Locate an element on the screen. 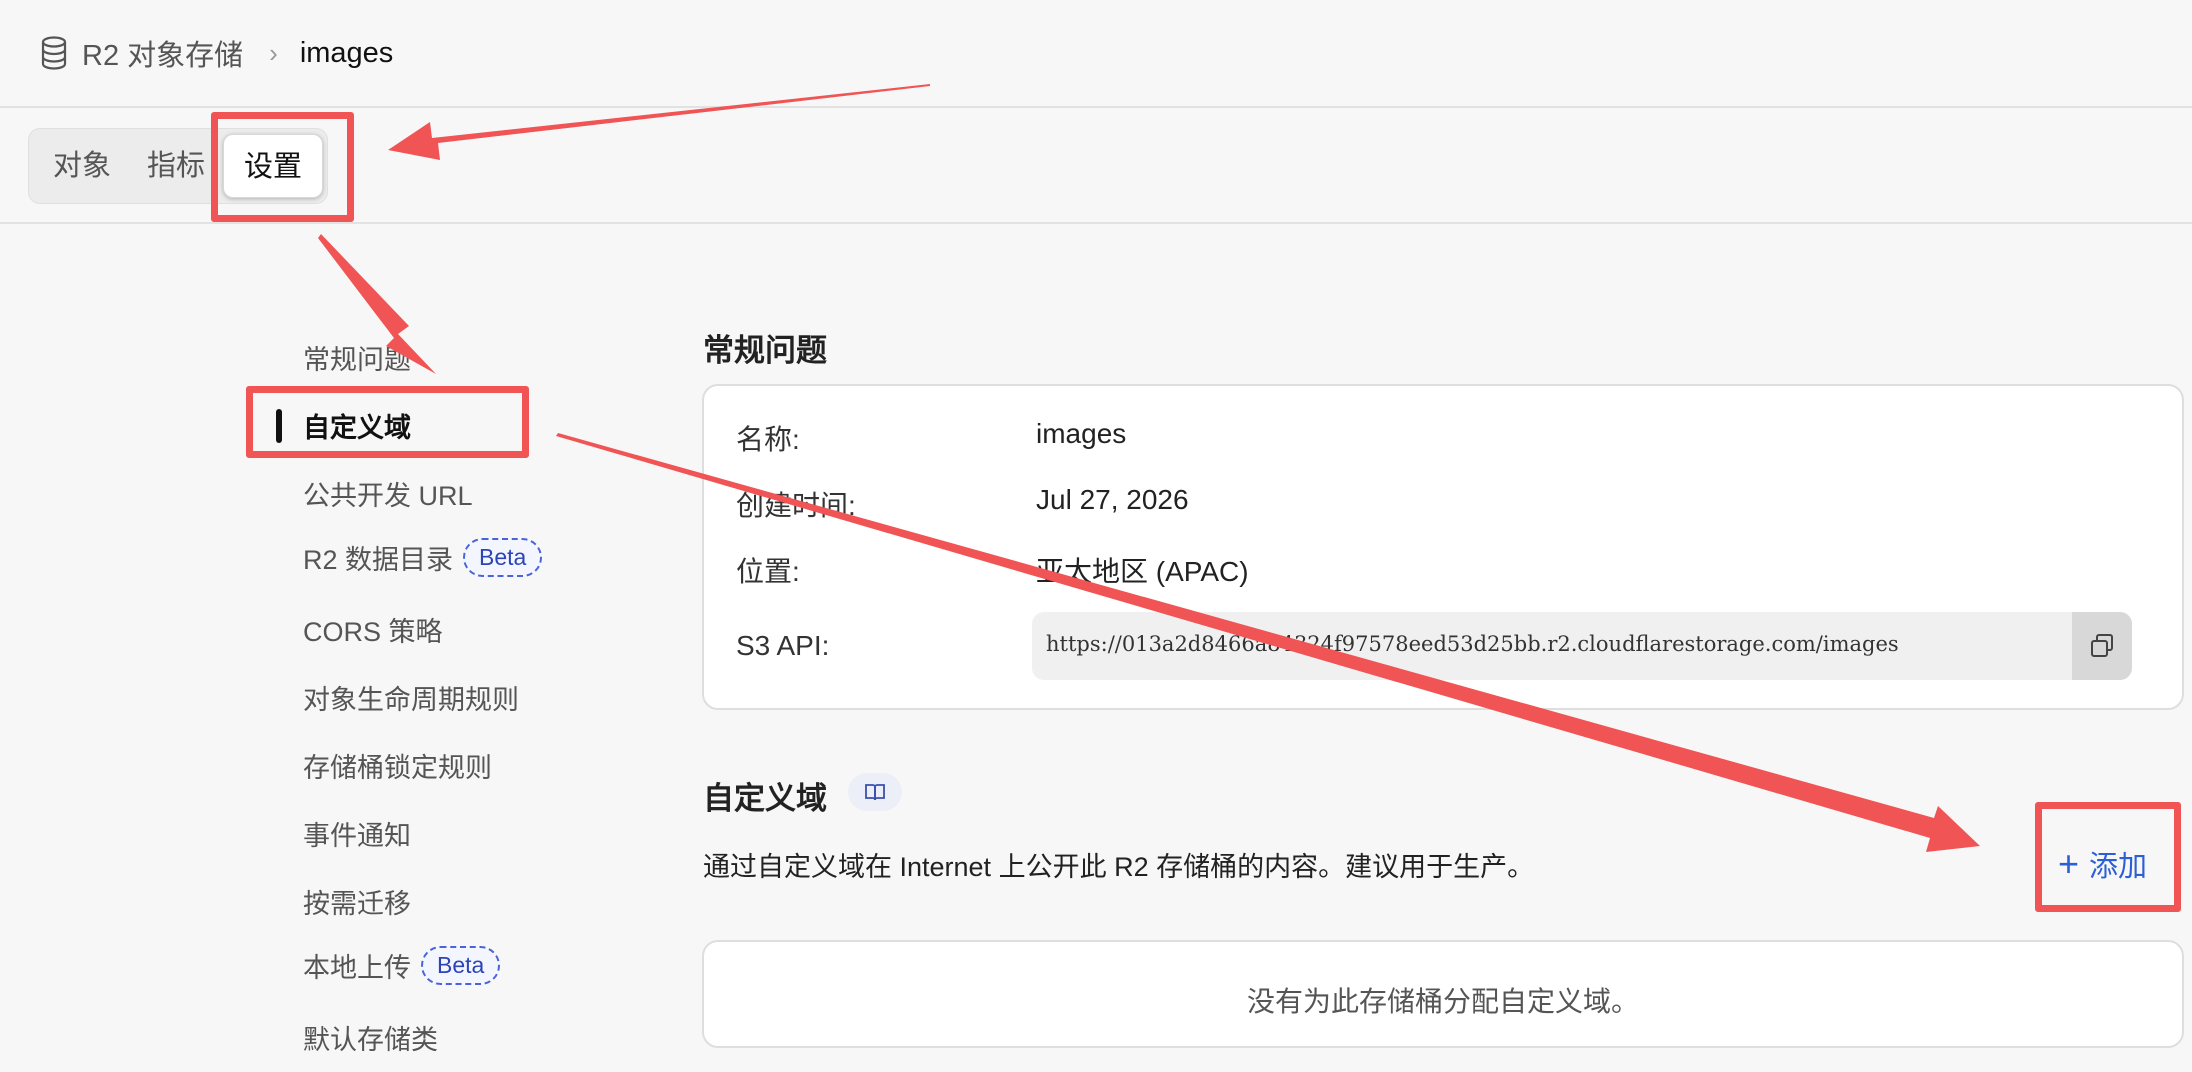  tab-group: 对象 指标 设置 is located at coordinates (178, 166).